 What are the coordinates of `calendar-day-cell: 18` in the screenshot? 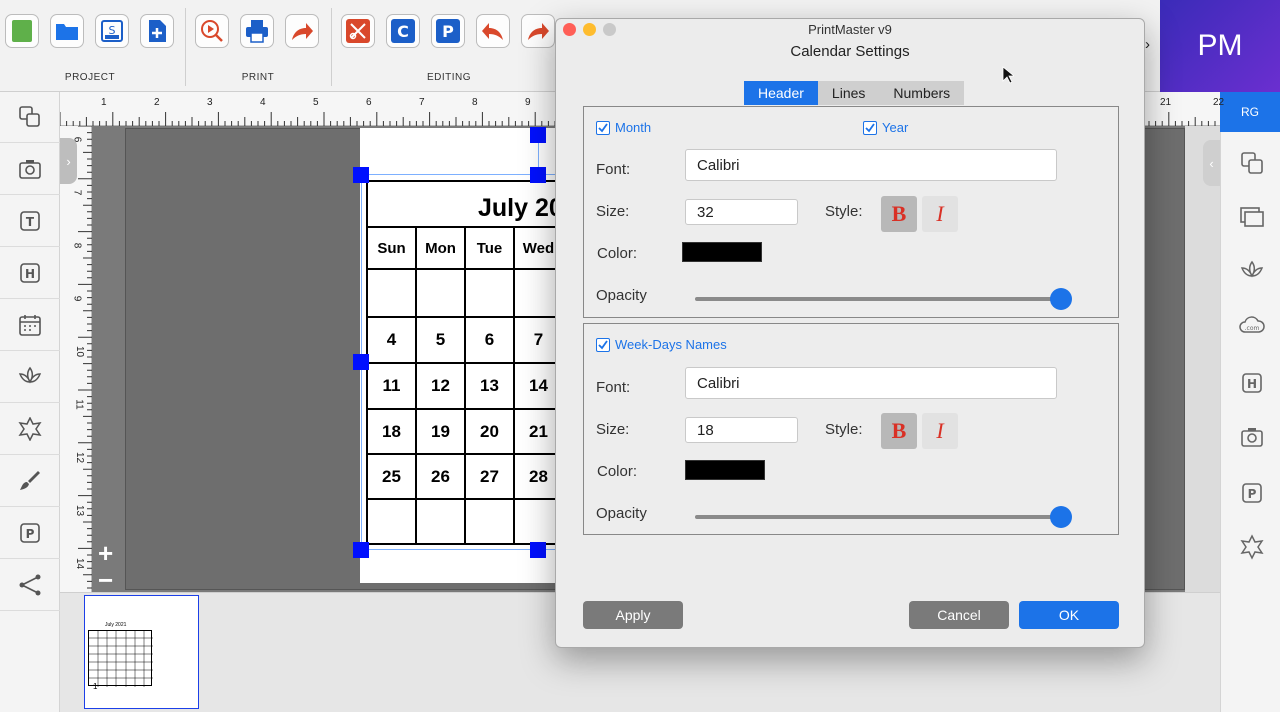 It's located at (392, 432).